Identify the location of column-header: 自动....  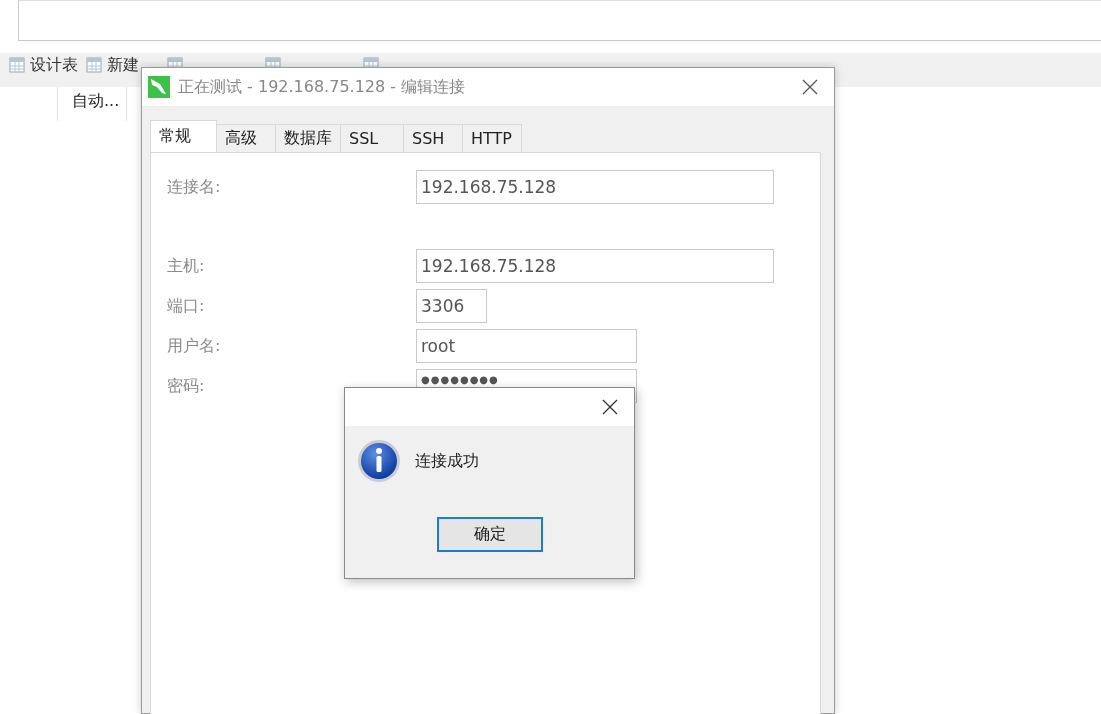
(92, 104).